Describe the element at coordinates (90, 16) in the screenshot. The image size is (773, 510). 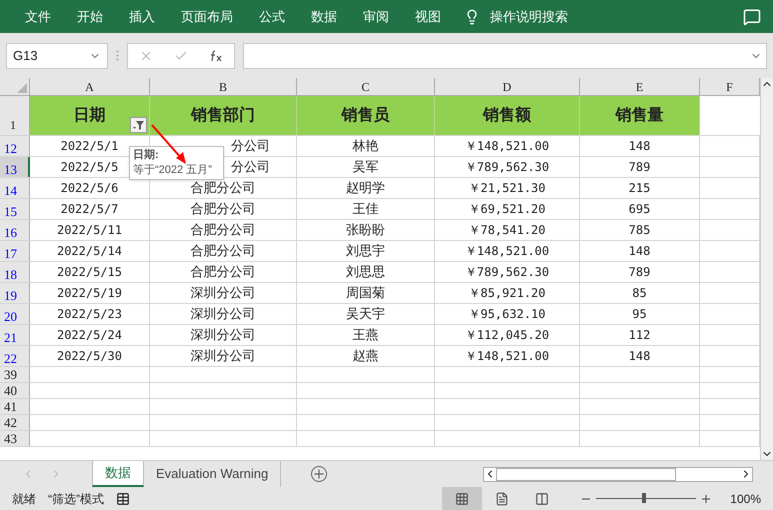
I see `ribbon-tab: 开始` at that location.